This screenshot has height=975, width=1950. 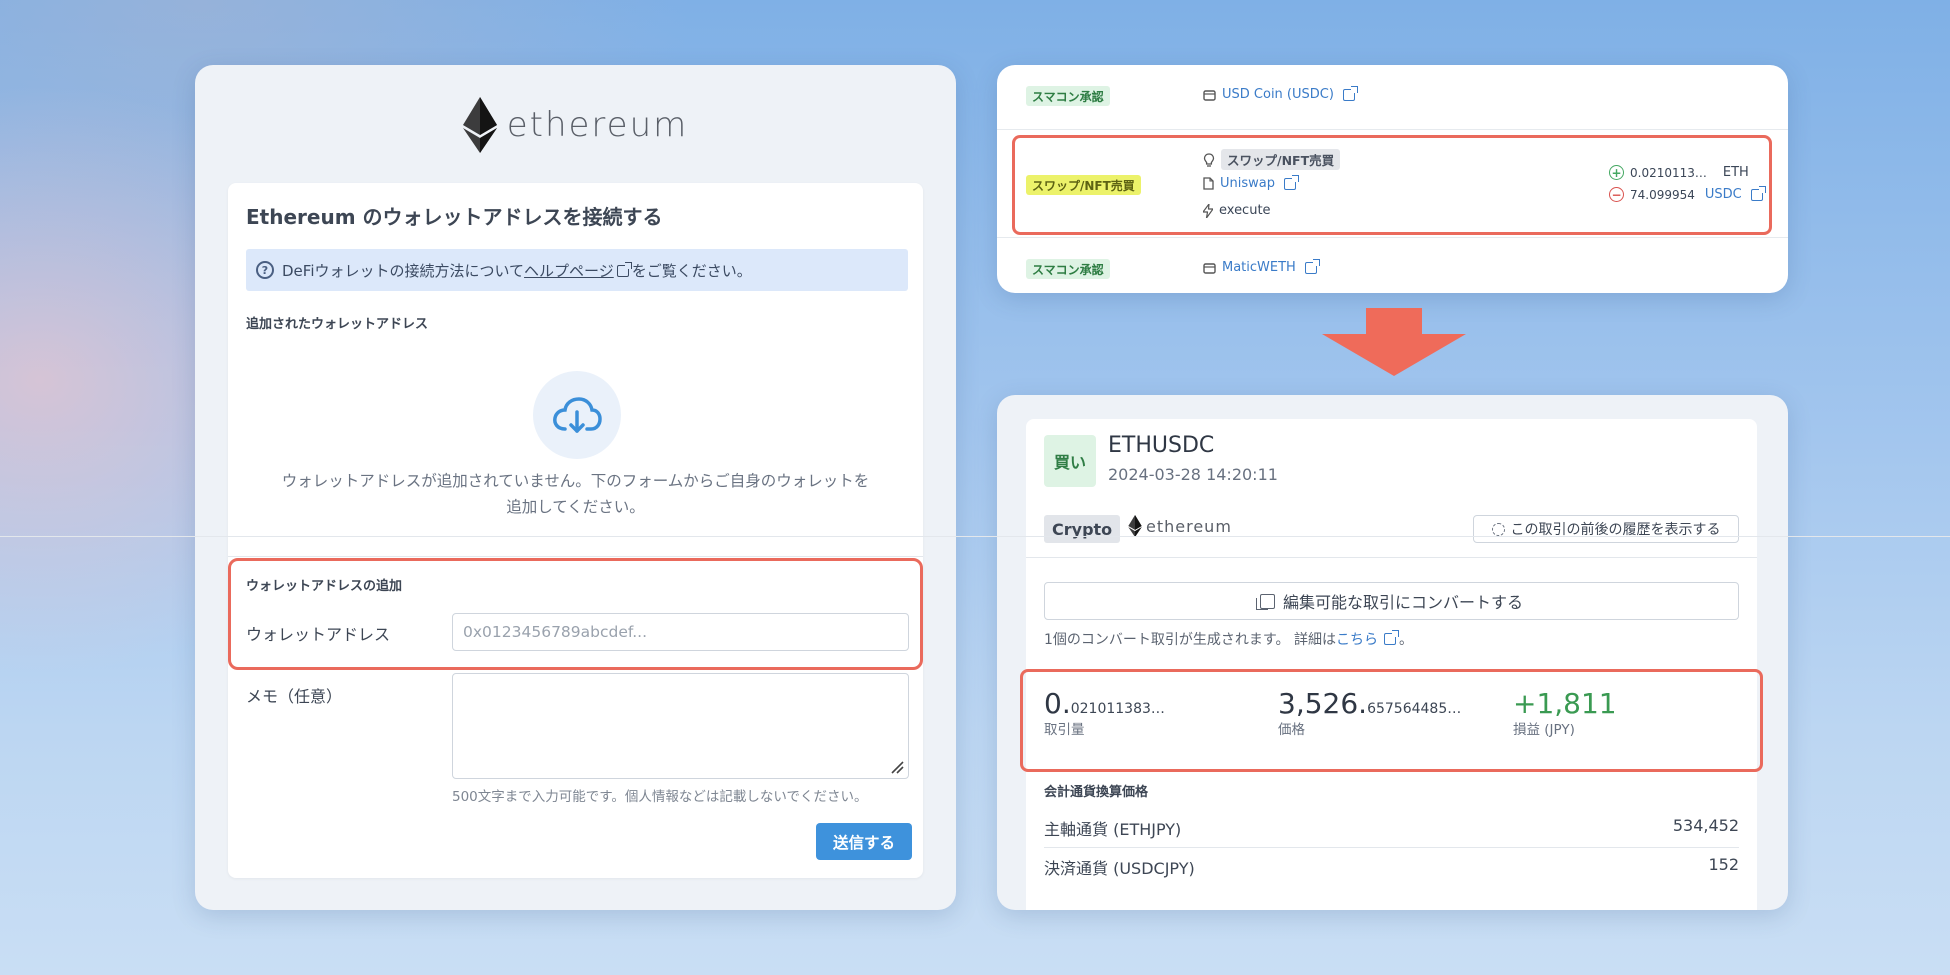 I want to click on added-wallets-label: 追加されたウォレットアドレス, so click(x=337, y=324).